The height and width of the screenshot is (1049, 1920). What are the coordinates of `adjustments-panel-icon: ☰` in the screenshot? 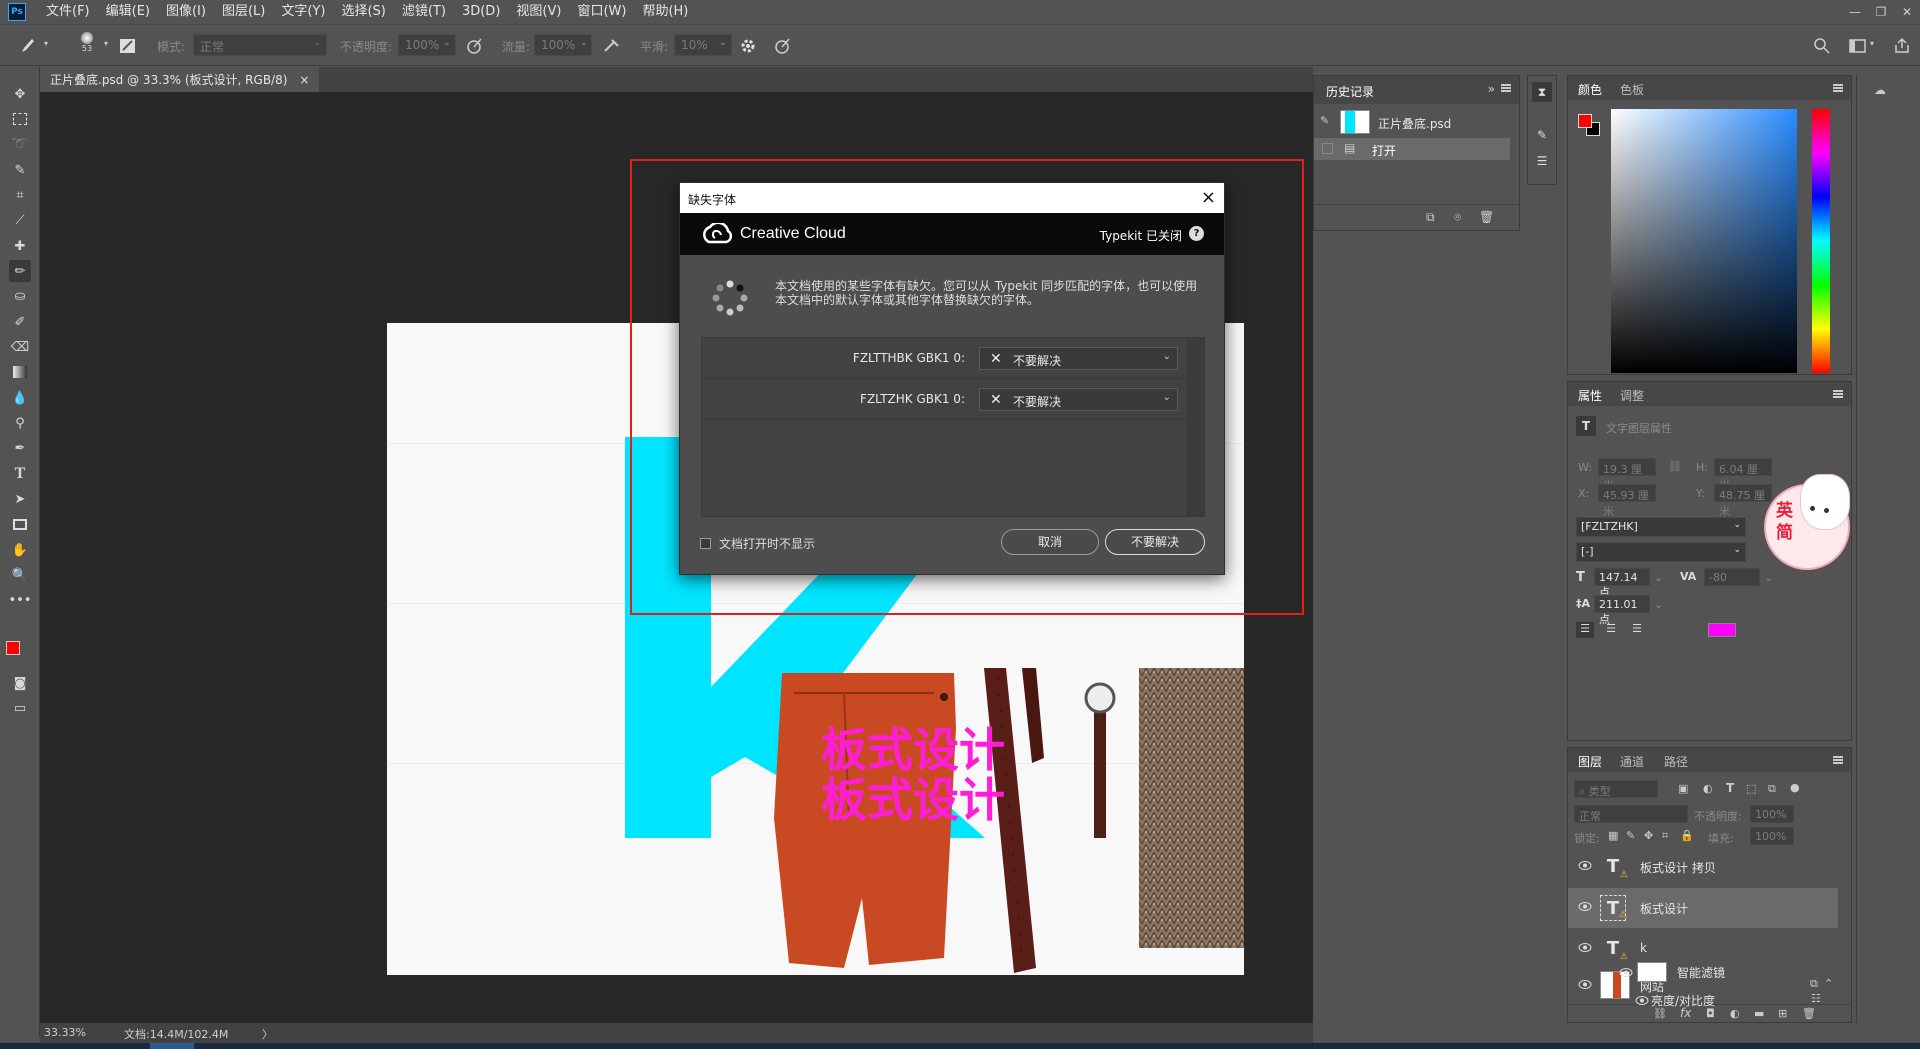 It's located at (1542, 164).